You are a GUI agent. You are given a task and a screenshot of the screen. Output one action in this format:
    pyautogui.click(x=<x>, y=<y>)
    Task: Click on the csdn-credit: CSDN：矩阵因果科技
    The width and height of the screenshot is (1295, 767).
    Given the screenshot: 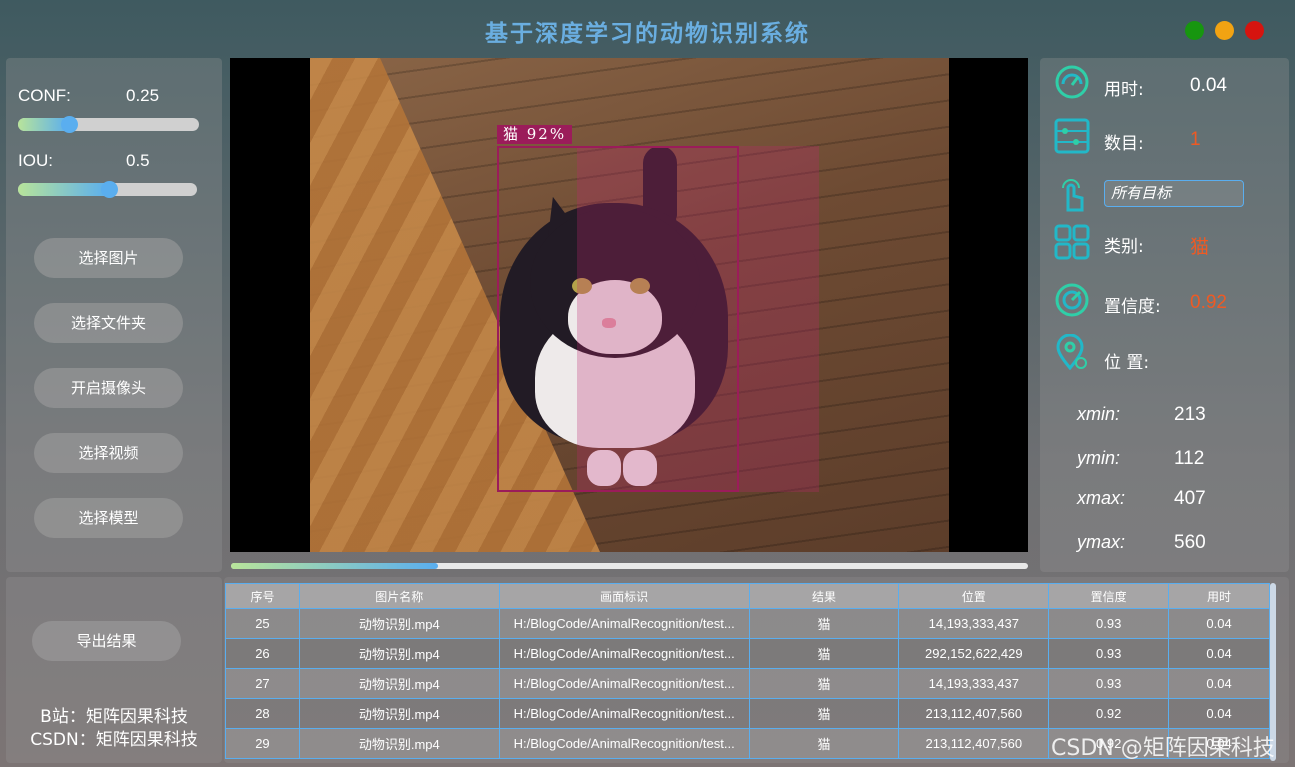 What is the action you would take?
    pyautogui.click(x=114, y=740)
    